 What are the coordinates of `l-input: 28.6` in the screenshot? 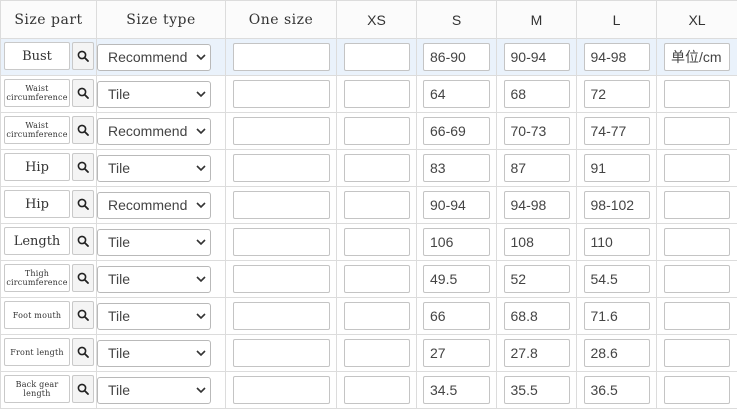 It's located at (617, 353).